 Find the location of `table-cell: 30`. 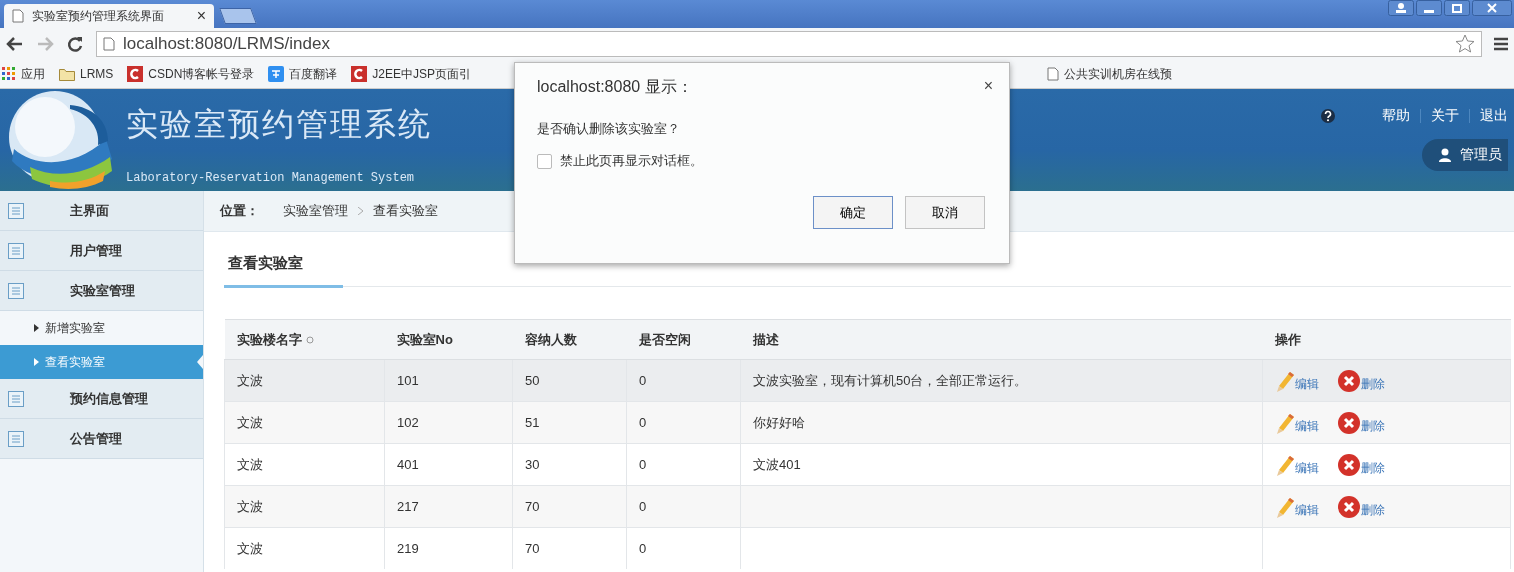

table-cell: 30 is located at coordinates (532, 464).